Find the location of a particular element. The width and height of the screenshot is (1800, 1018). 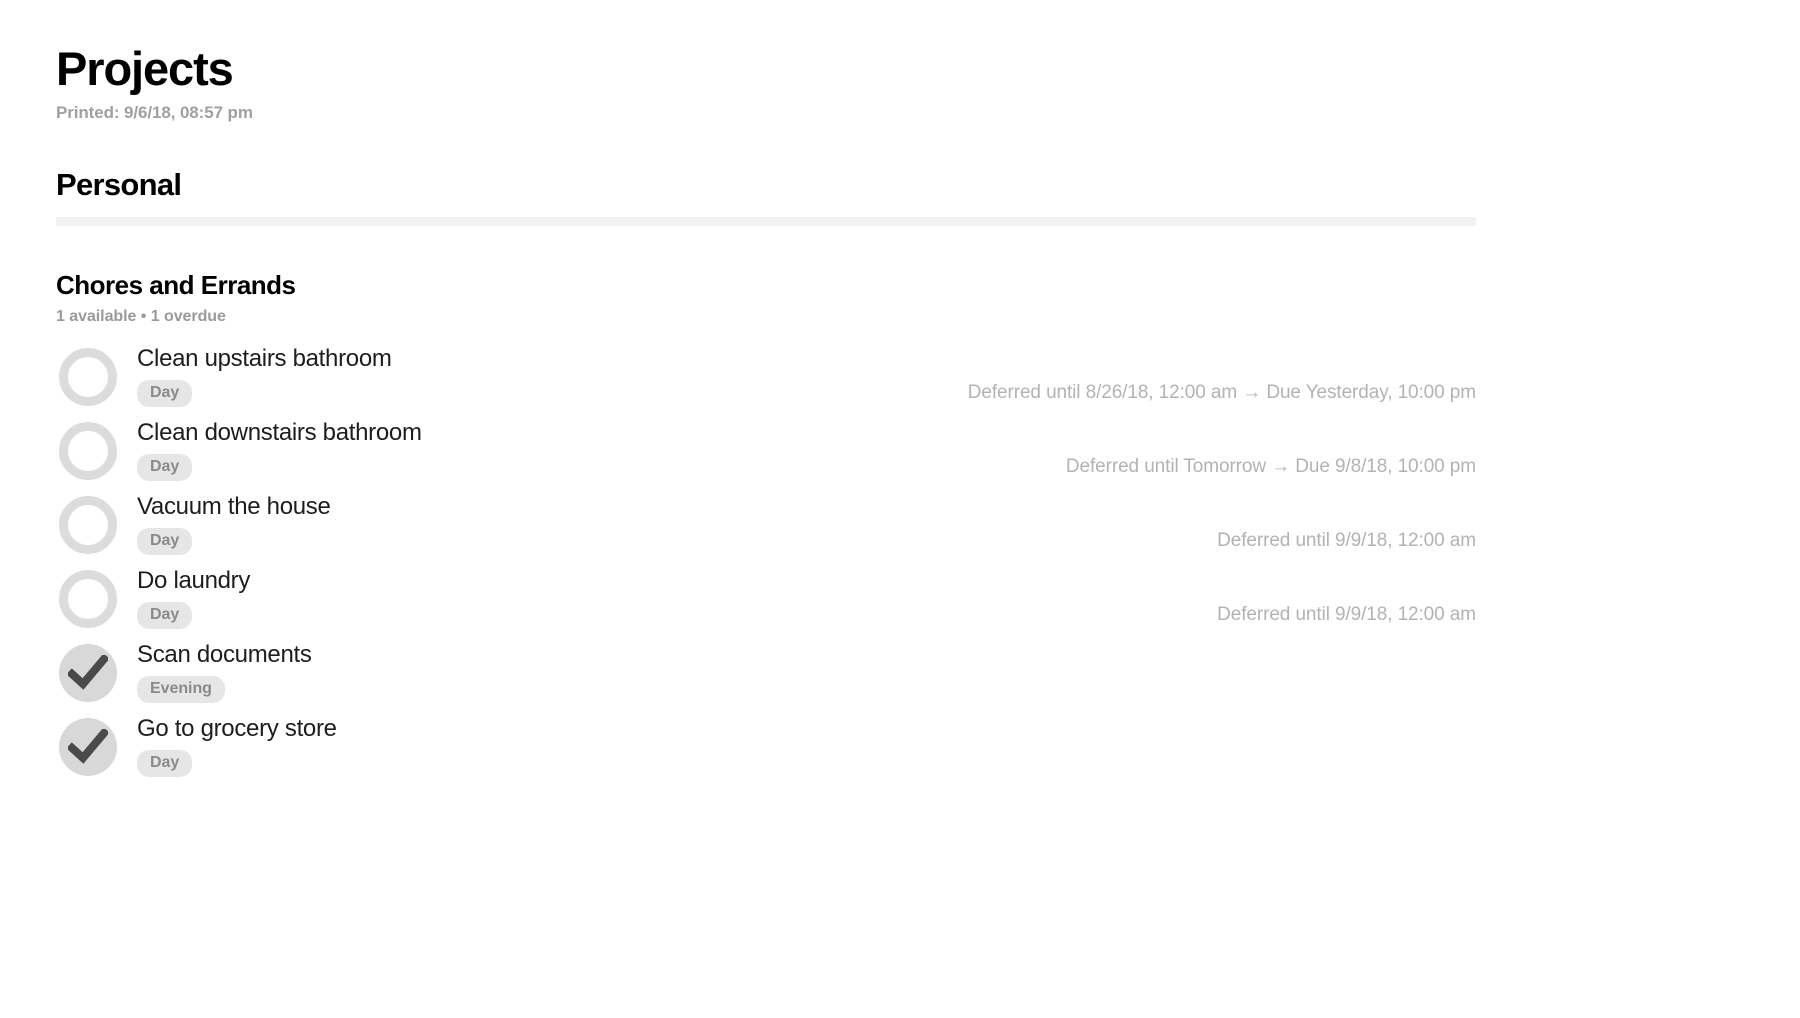

task-row: Scan documents Evening is located at coordinates (766, 675).